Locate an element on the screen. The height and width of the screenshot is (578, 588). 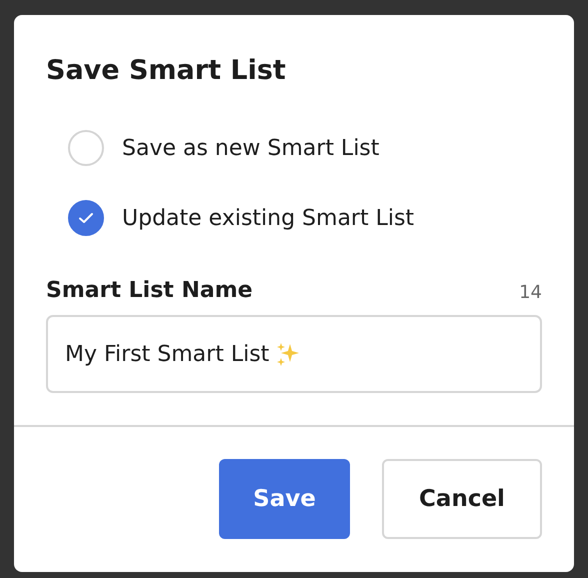
name-input-field: My First Smart List is located at coordinates (294, 354).